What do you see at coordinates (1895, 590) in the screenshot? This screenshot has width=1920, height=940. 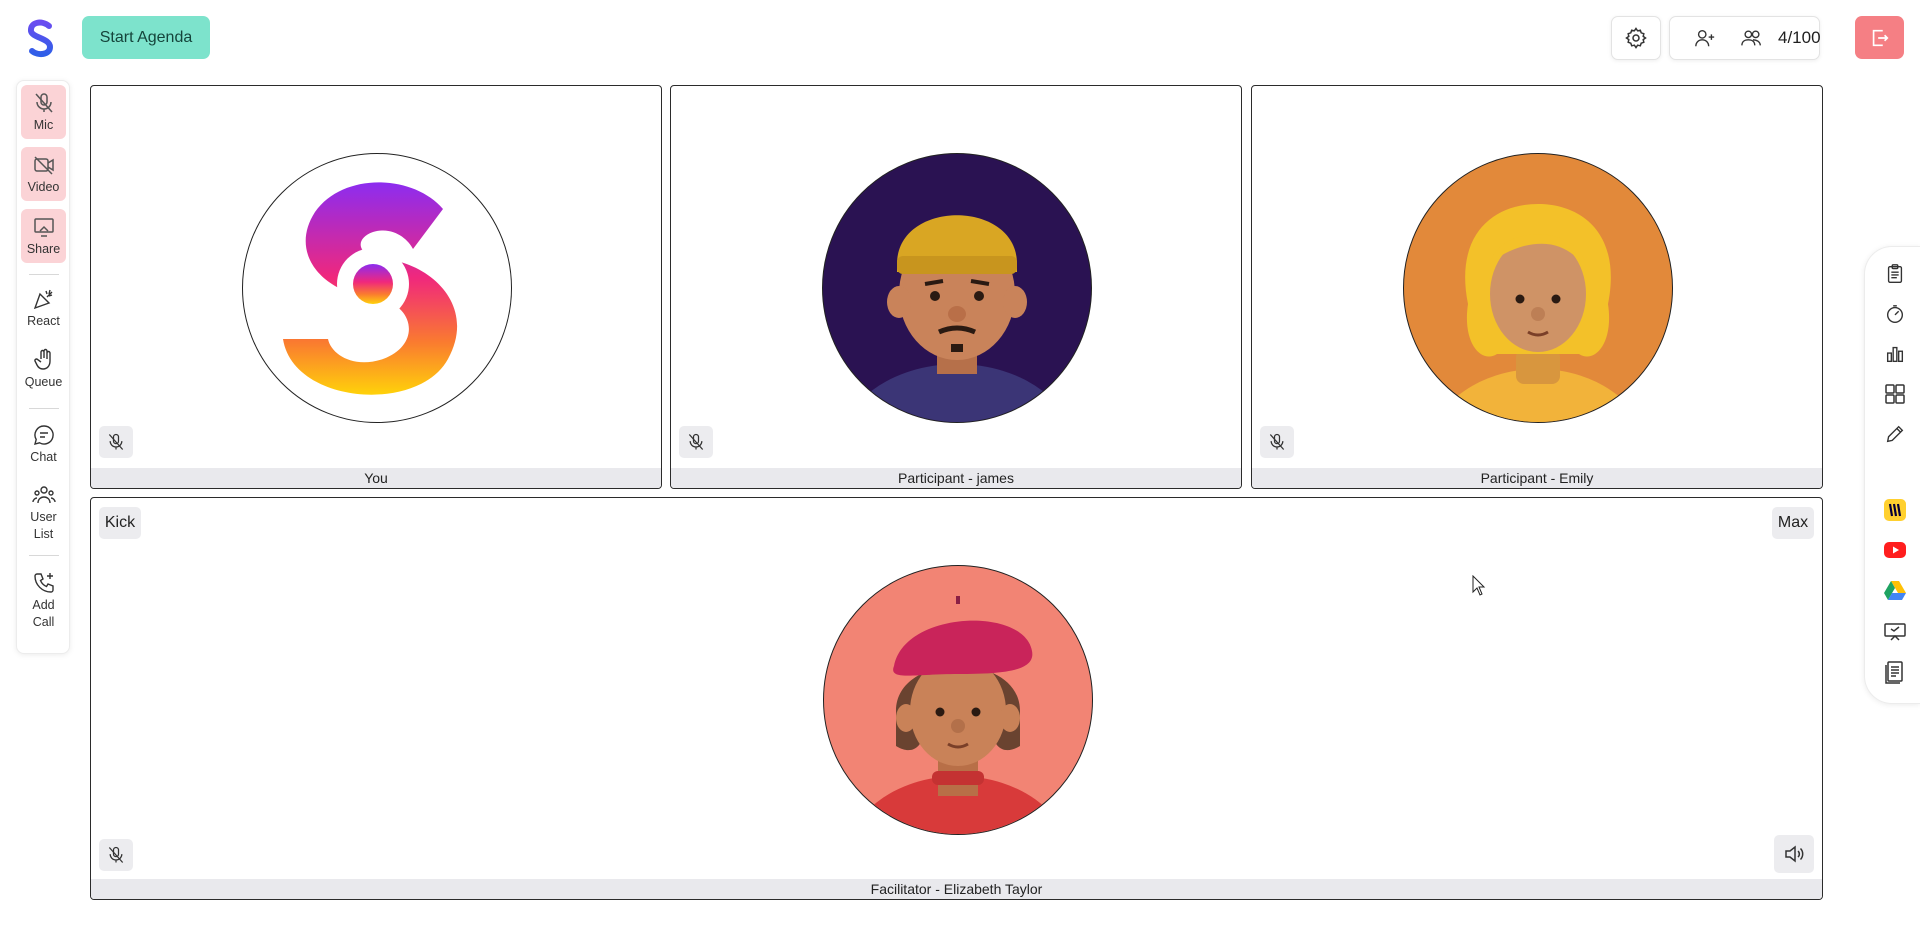 I see `google-drive-icon` at bounding box center [1895, 590].